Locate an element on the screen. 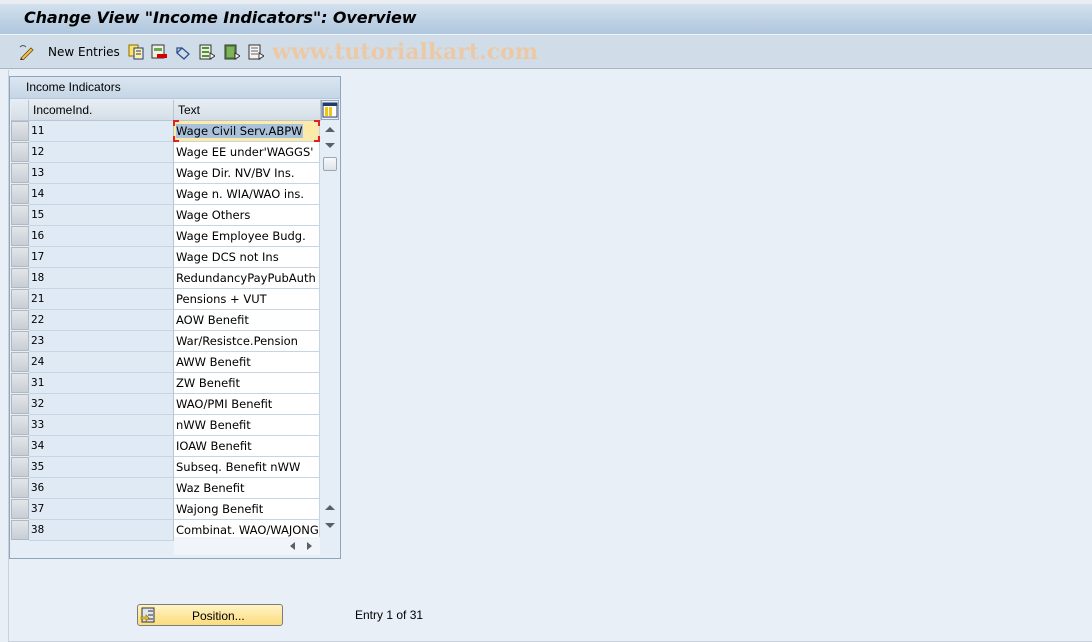 The height and width of the screenshot is (642, 1092). scroll-down-arrow-icon is located at coordinates (330, 145).